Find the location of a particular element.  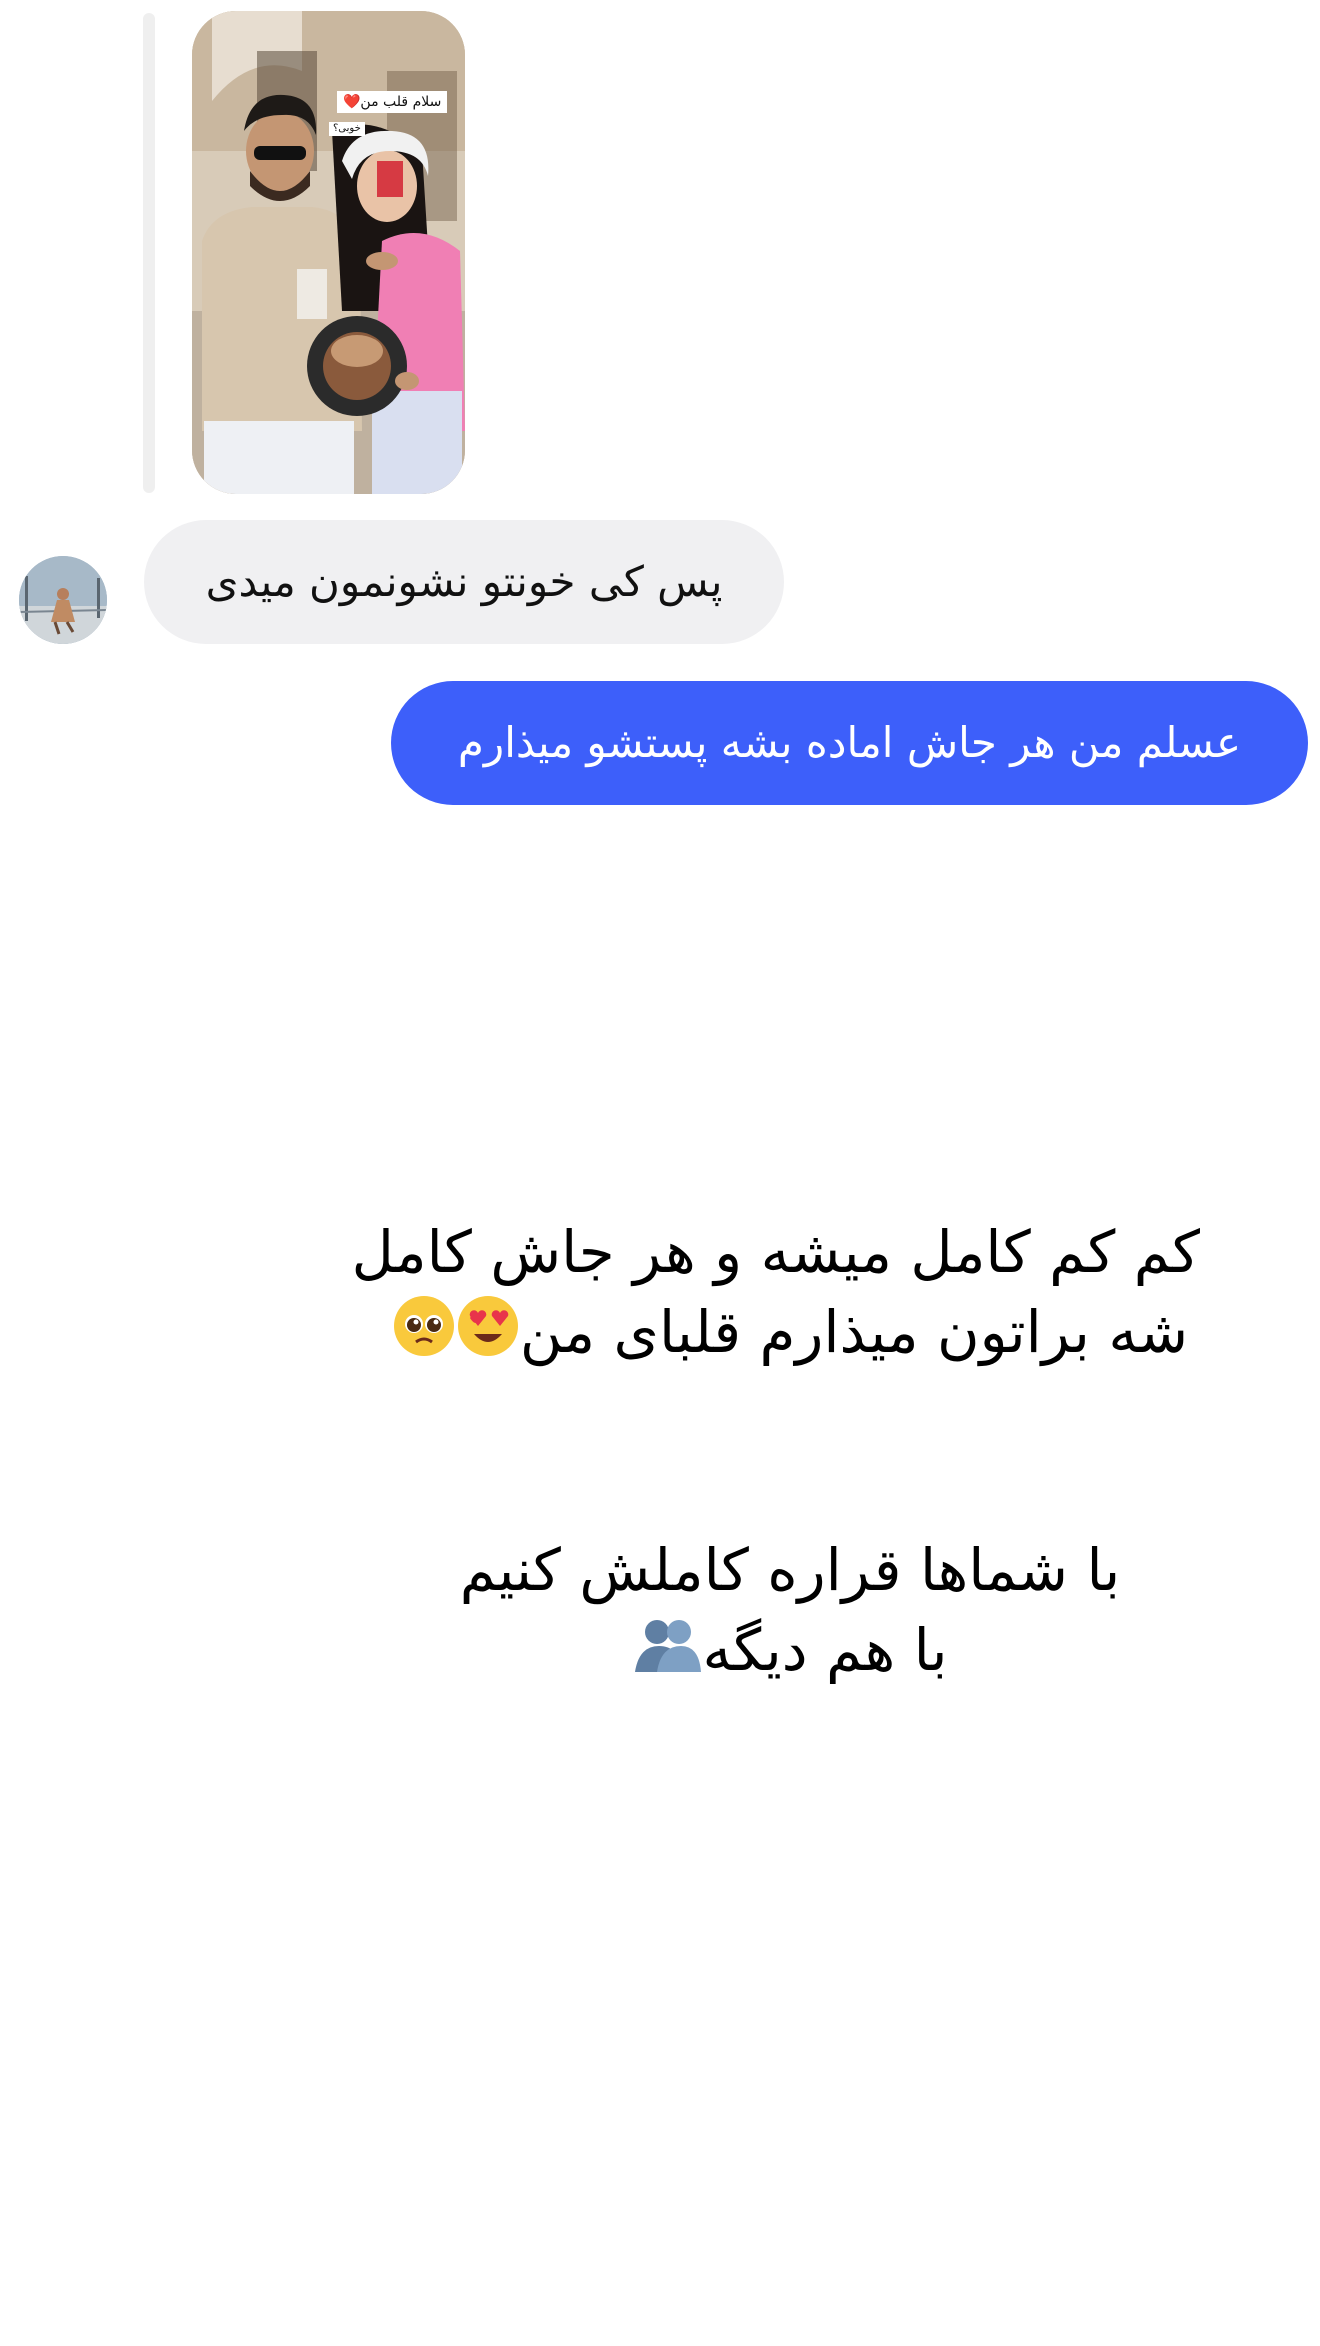

pleading-face-emoji-icon is located at coordinates (424, 1336).